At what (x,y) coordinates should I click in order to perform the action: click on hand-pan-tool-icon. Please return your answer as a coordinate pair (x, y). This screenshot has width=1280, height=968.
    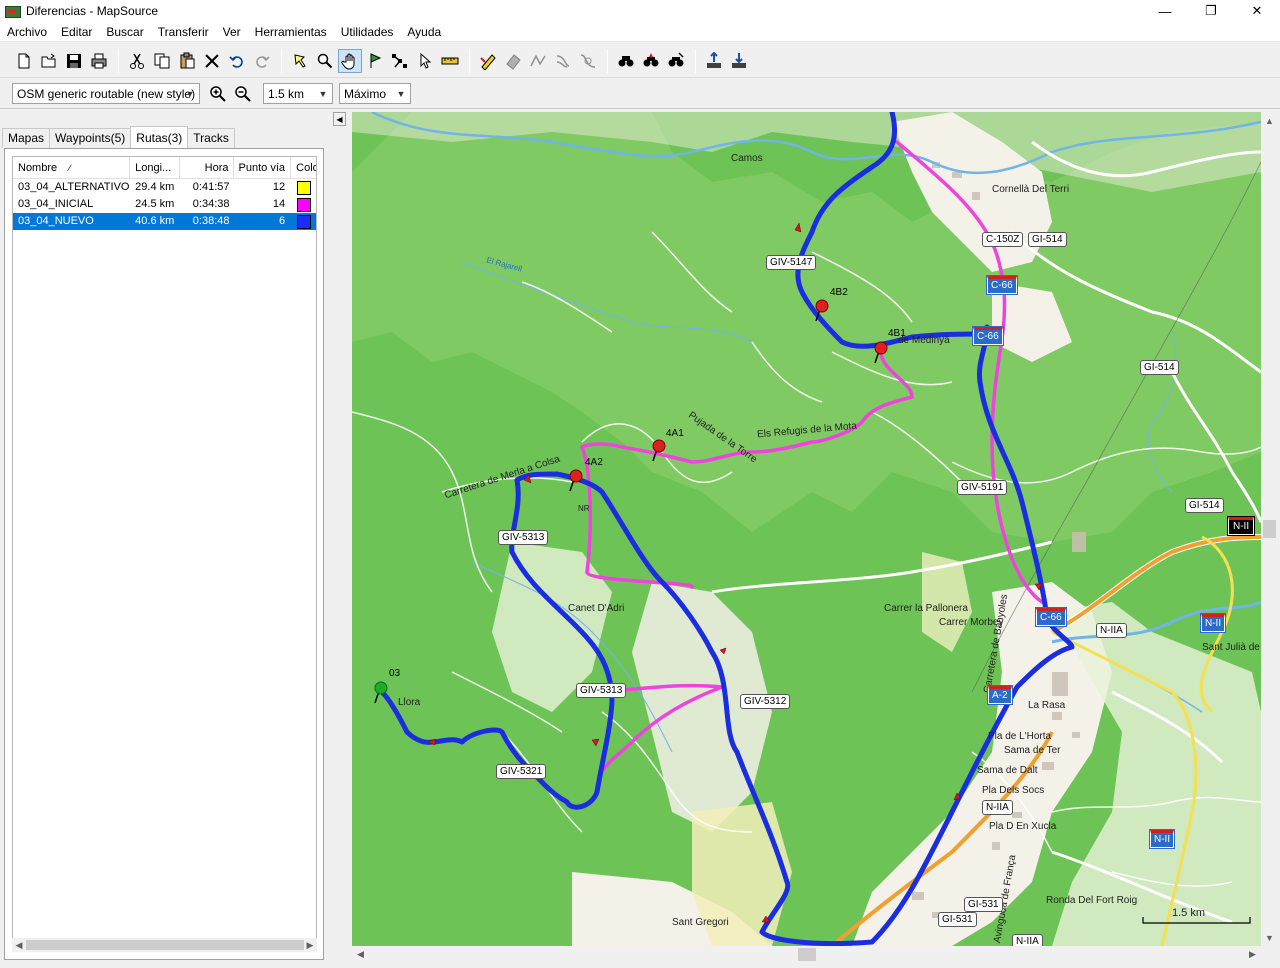
    Looking at the image, I should click on (350, 60).